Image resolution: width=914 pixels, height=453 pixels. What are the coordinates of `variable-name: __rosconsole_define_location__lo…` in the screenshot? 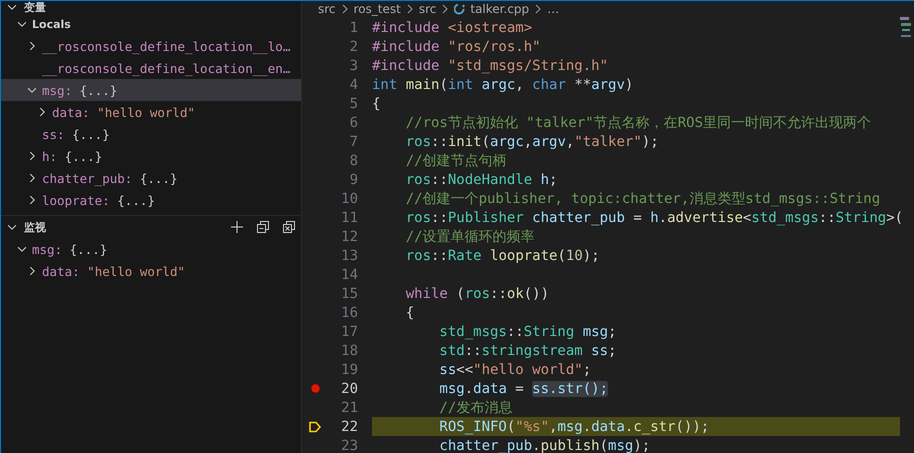 It's located at (166, 46).